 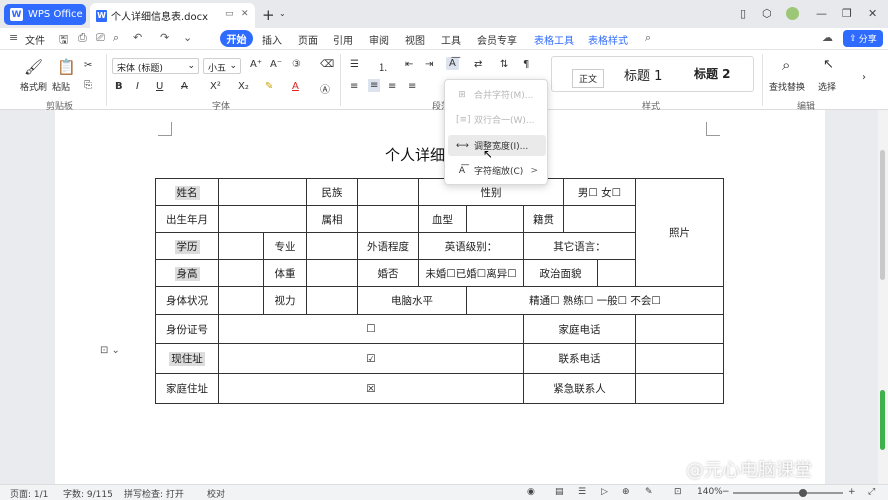 What do you see at coordinates (269, 86) in the screenshot?
I see `highlight-icon: ✎` at bounding box center [269, 86].